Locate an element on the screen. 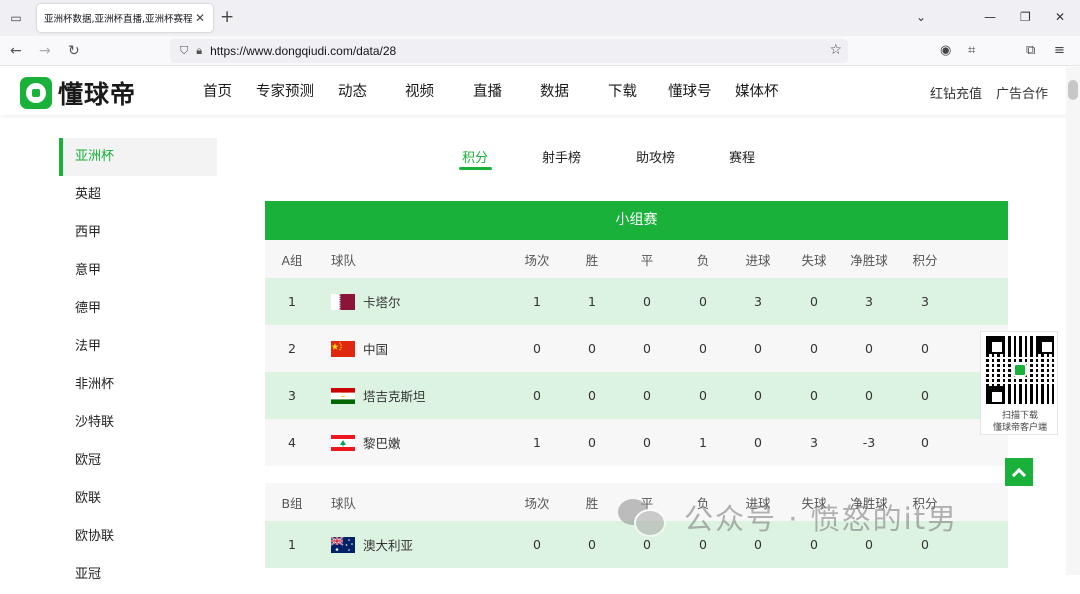  sidebar-item-saudi-league: 沙特联 is located at coordinates (138, 423).